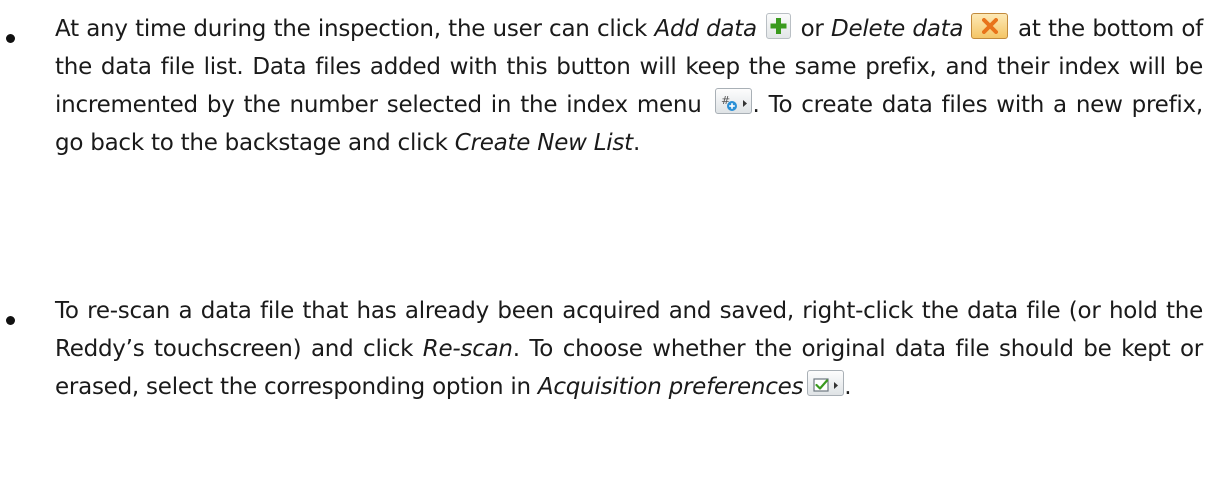  What do you see at coordinates (989, 26) in the screenshot?
I see `delete-data-icon` at bounding box center [989, 26].